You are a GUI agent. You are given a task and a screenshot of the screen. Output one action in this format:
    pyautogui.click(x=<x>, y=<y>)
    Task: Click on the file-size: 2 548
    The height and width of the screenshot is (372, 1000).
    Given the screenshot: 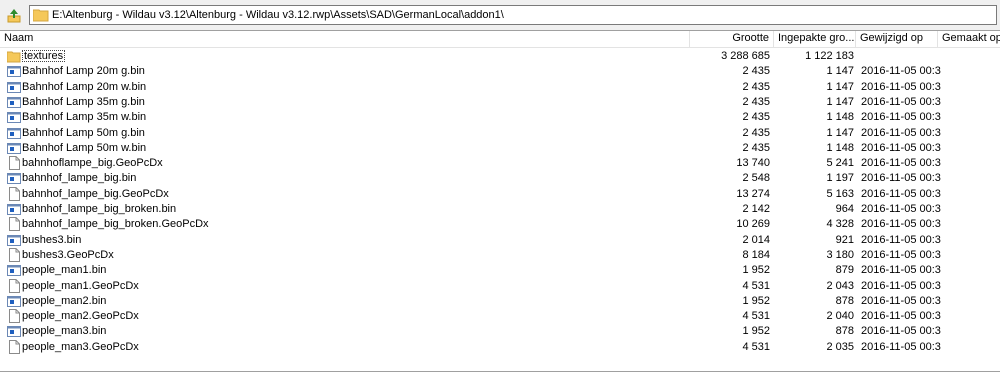 What is the action you would take?
    pyautogui.click(x=756, y=178)
    